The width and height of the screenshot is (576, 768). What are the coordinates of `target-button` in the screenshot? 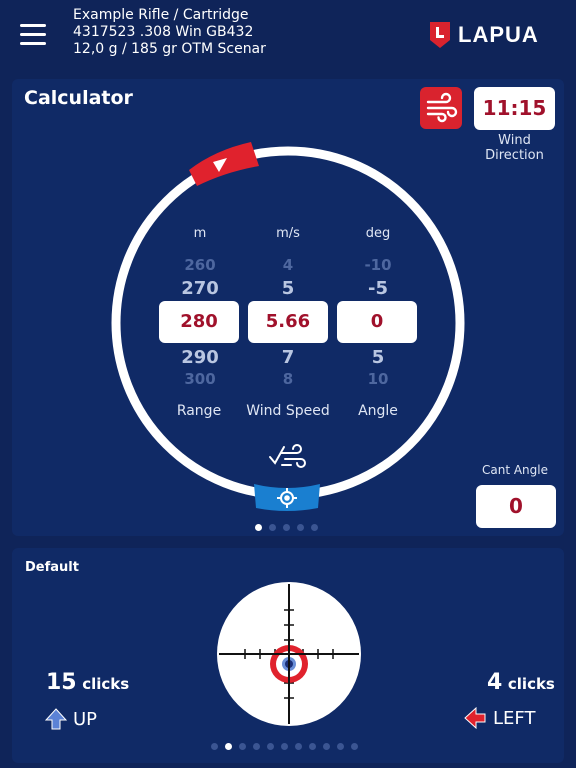 It's located at (287, 497).